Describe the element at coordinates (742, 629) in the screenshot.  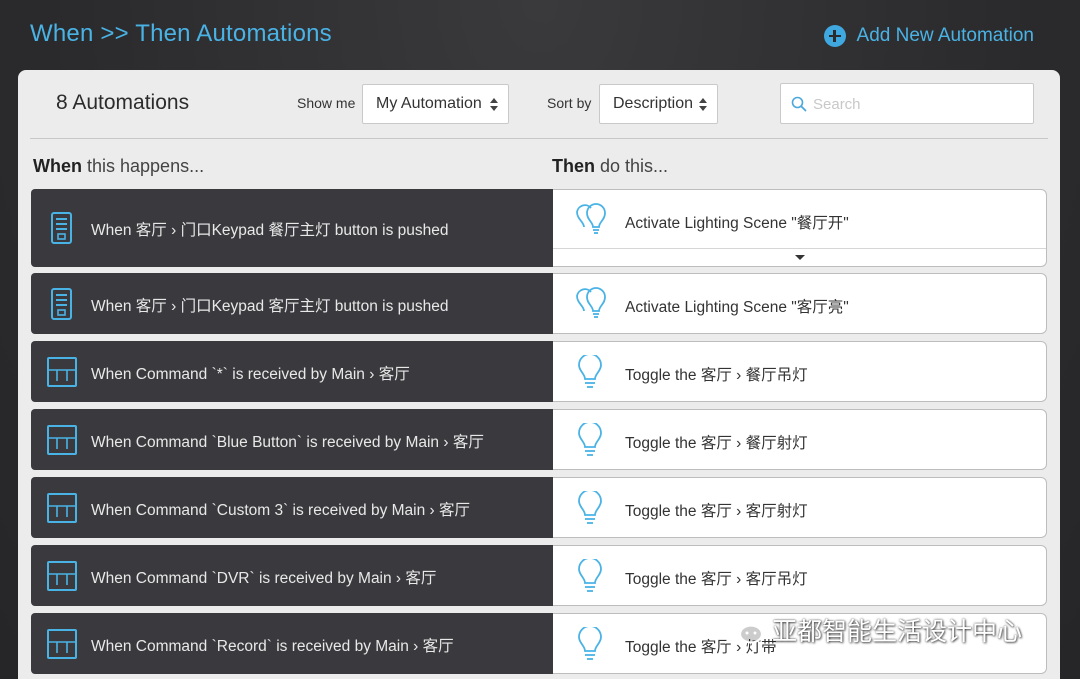
I see `wechat-icon` at that location.